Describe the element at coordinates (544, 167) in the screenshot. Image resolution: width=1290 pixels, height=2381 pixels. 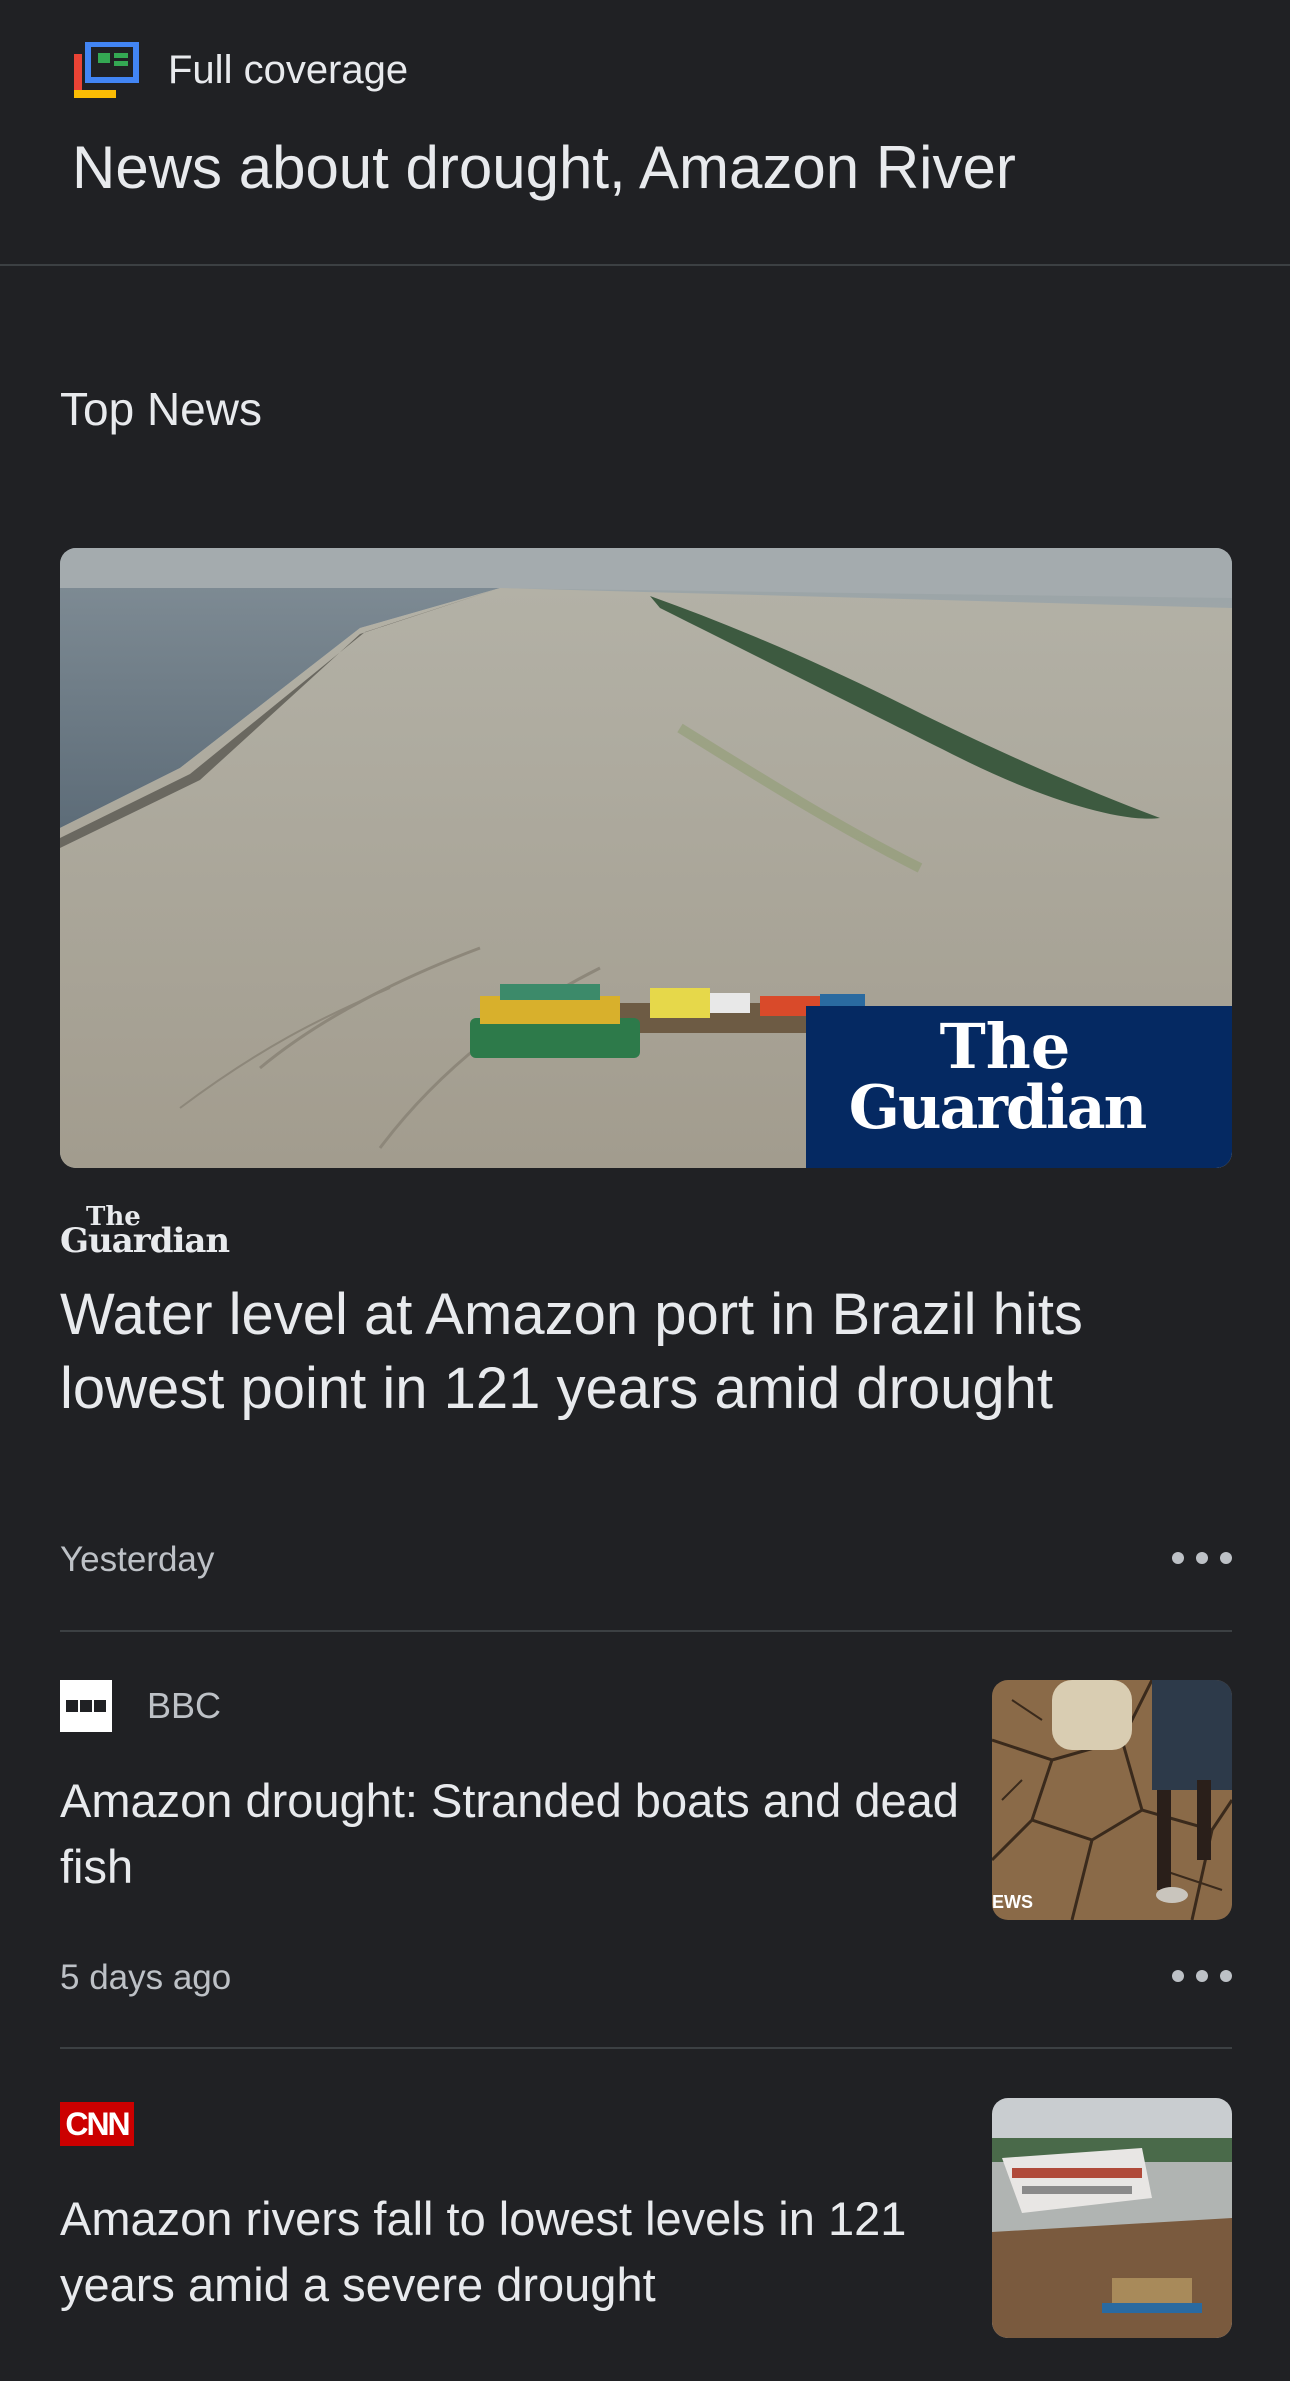
I see `page-title: News about drought, Amazon River` at that location.